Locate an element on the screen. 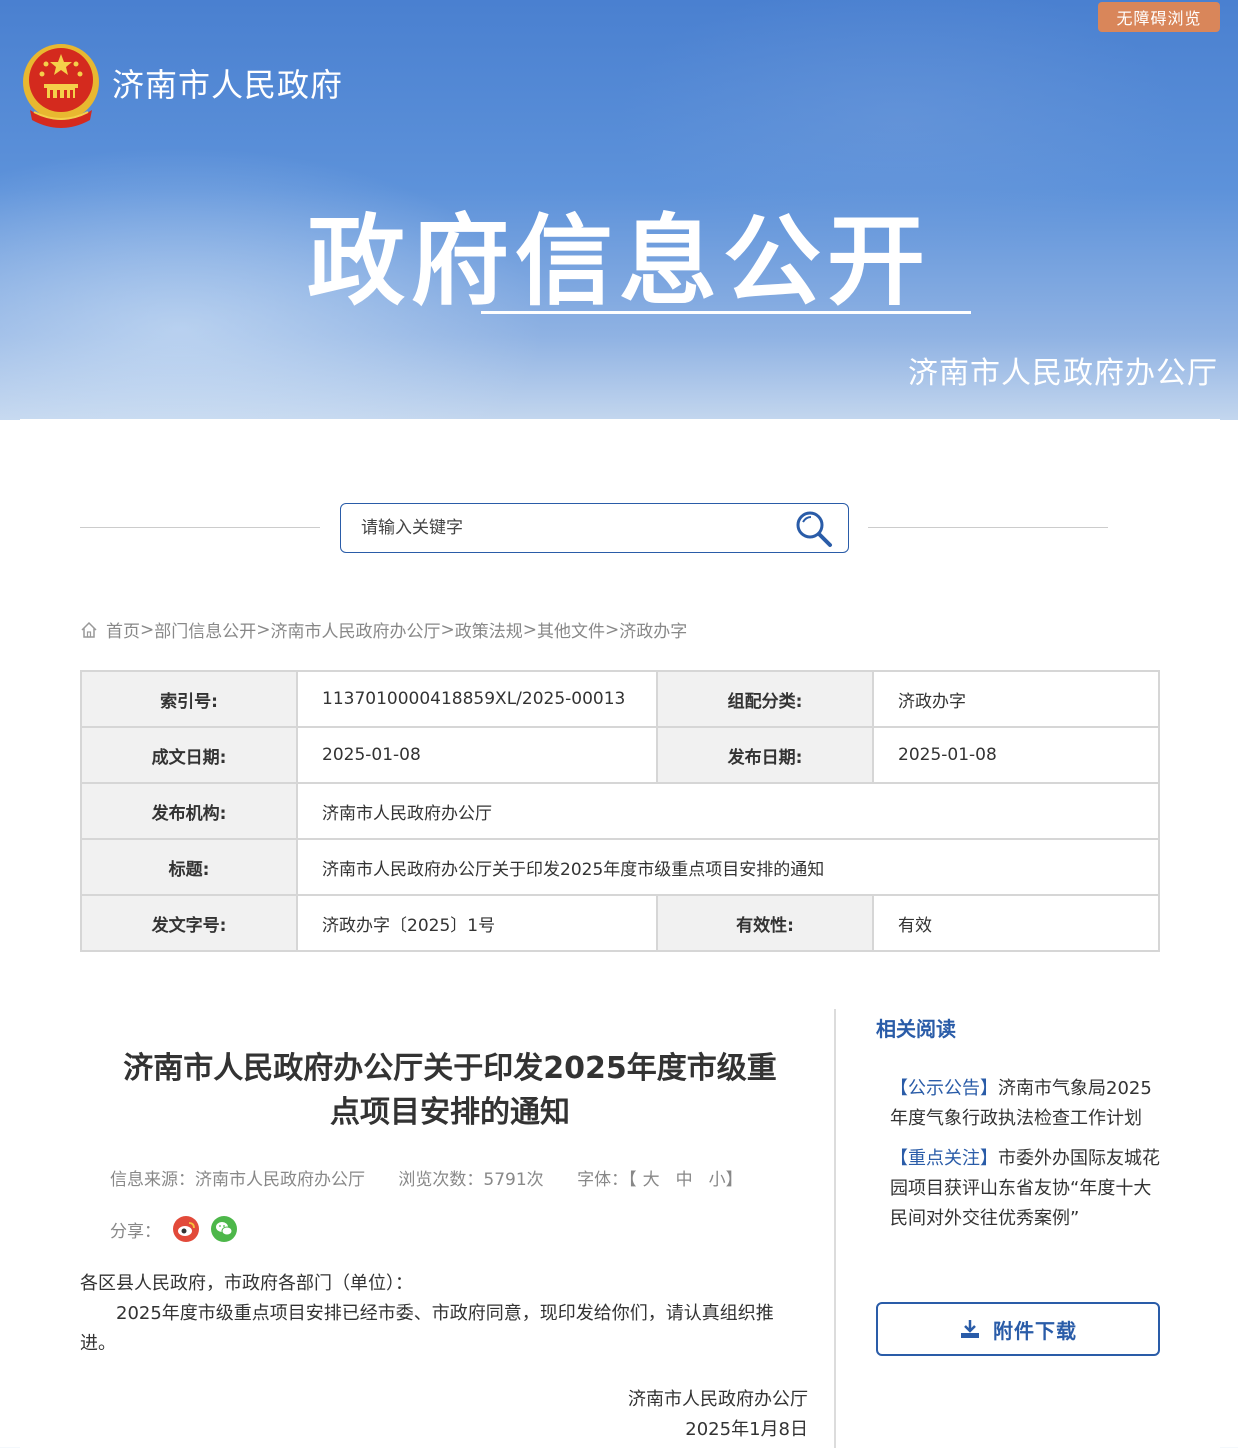  column-divider is located at coordinates (835, 1228).